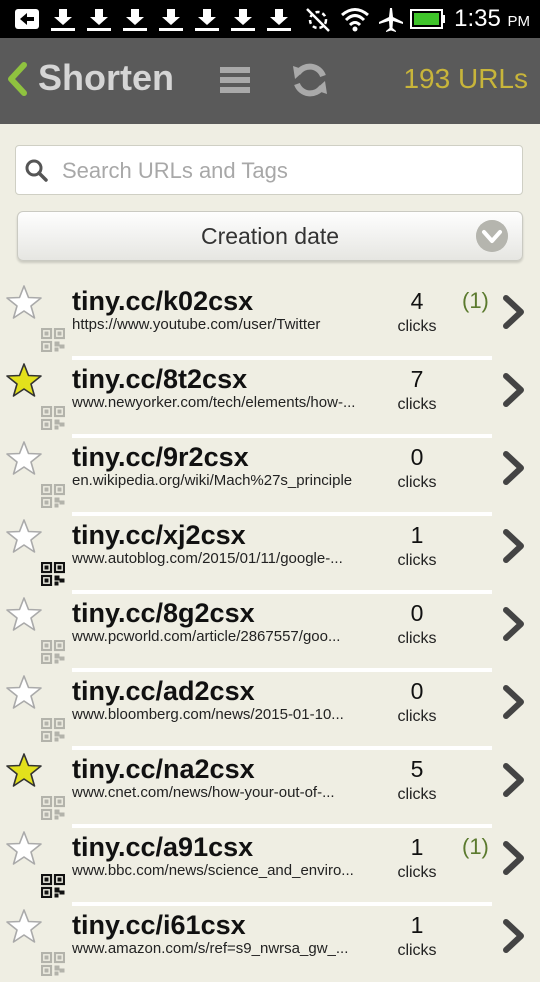  I want to click on notification-back-icon, so click(27, 19).